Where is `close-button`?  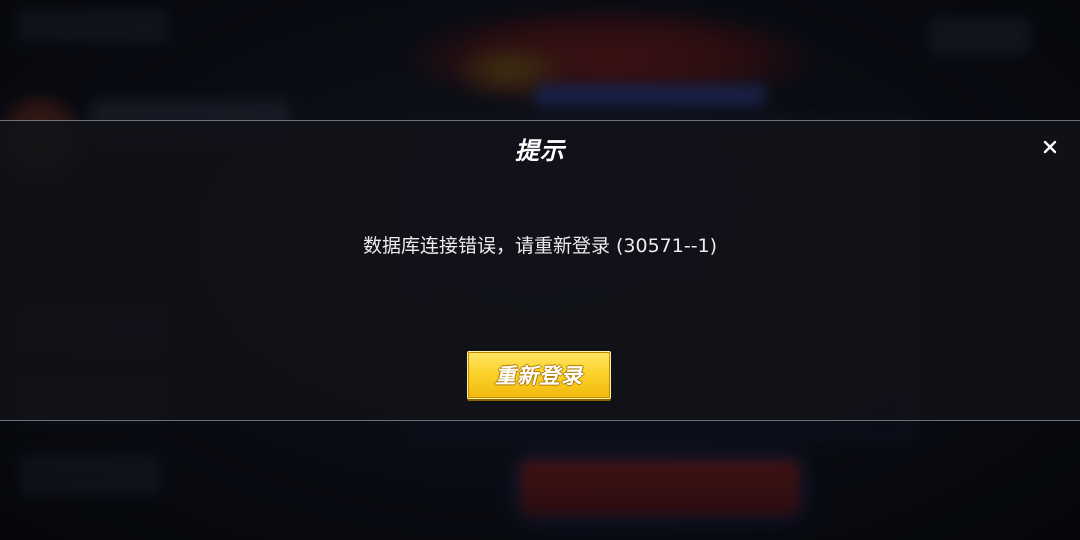 close-button is located at coordinates (1050, 147).